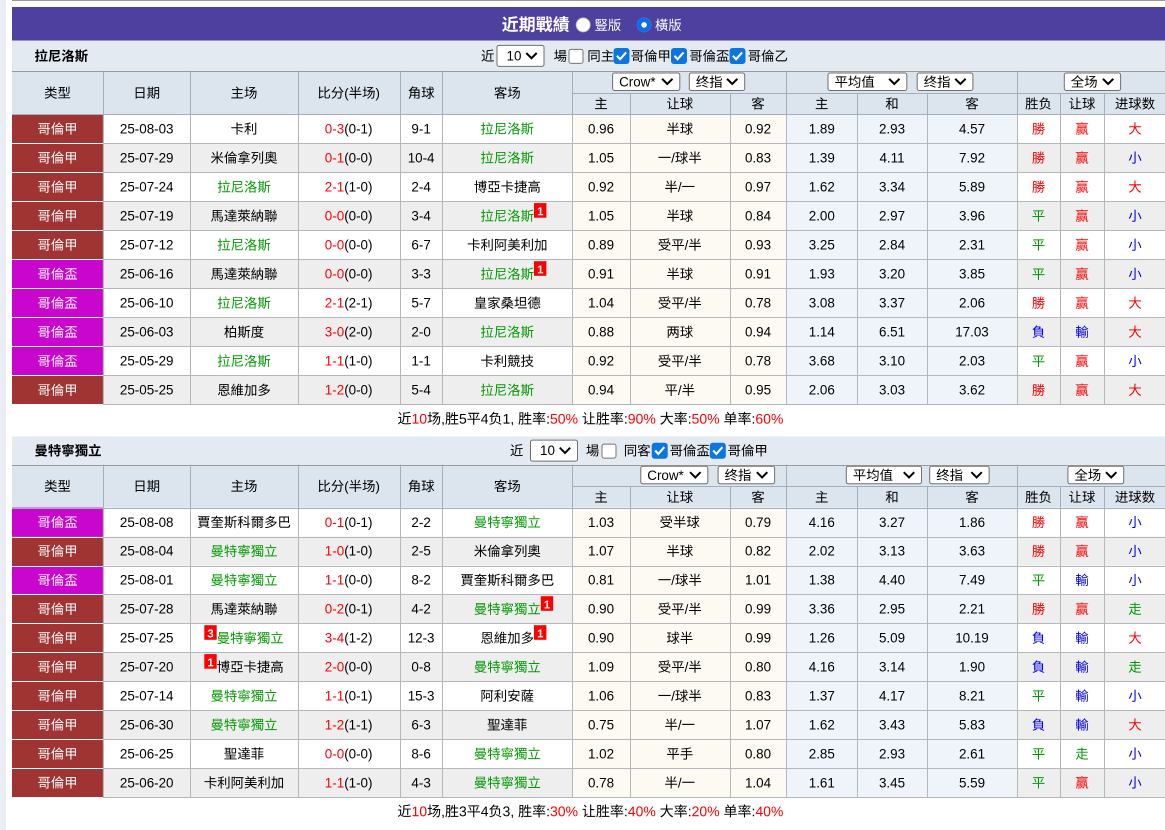  I want to click on svg-text: 25-08-04, so click(147, 551).